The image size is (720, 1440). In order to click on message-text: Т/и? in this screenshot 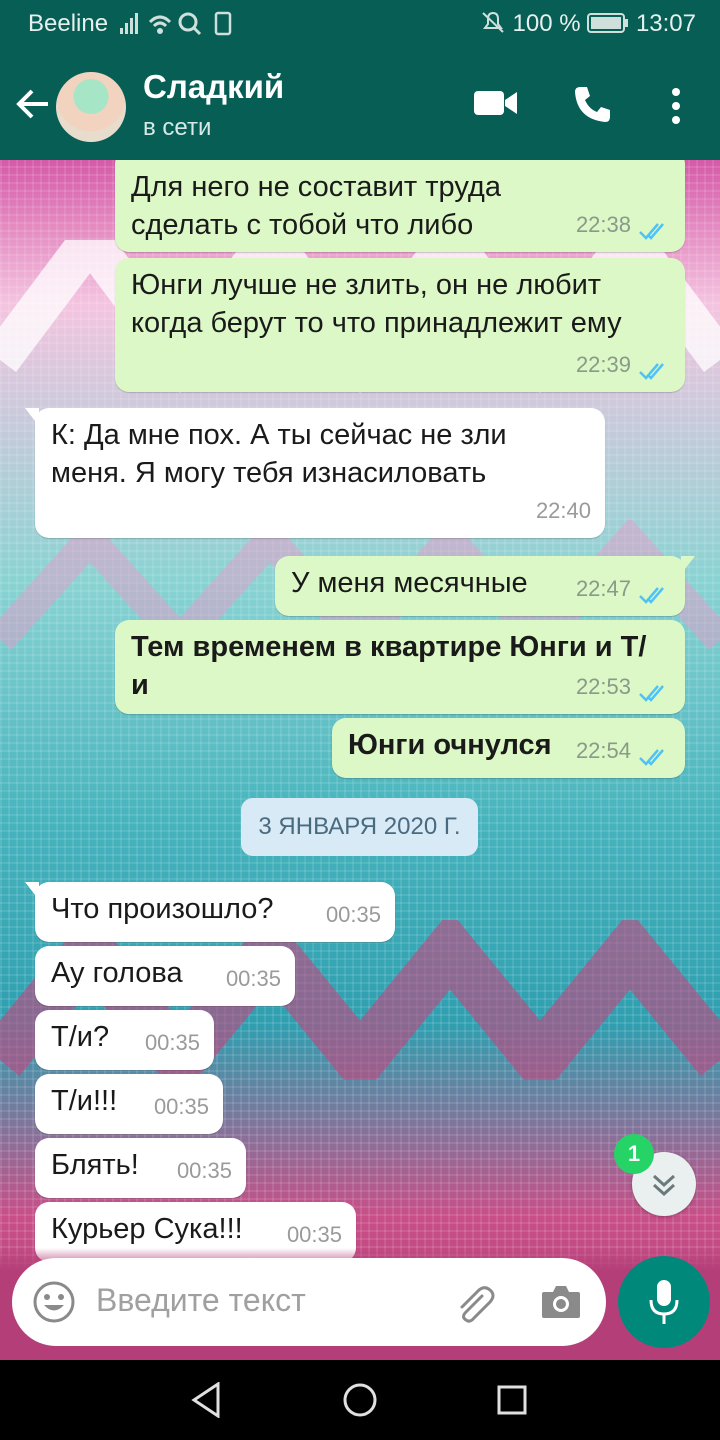, I will do `click(80, 1037)`.